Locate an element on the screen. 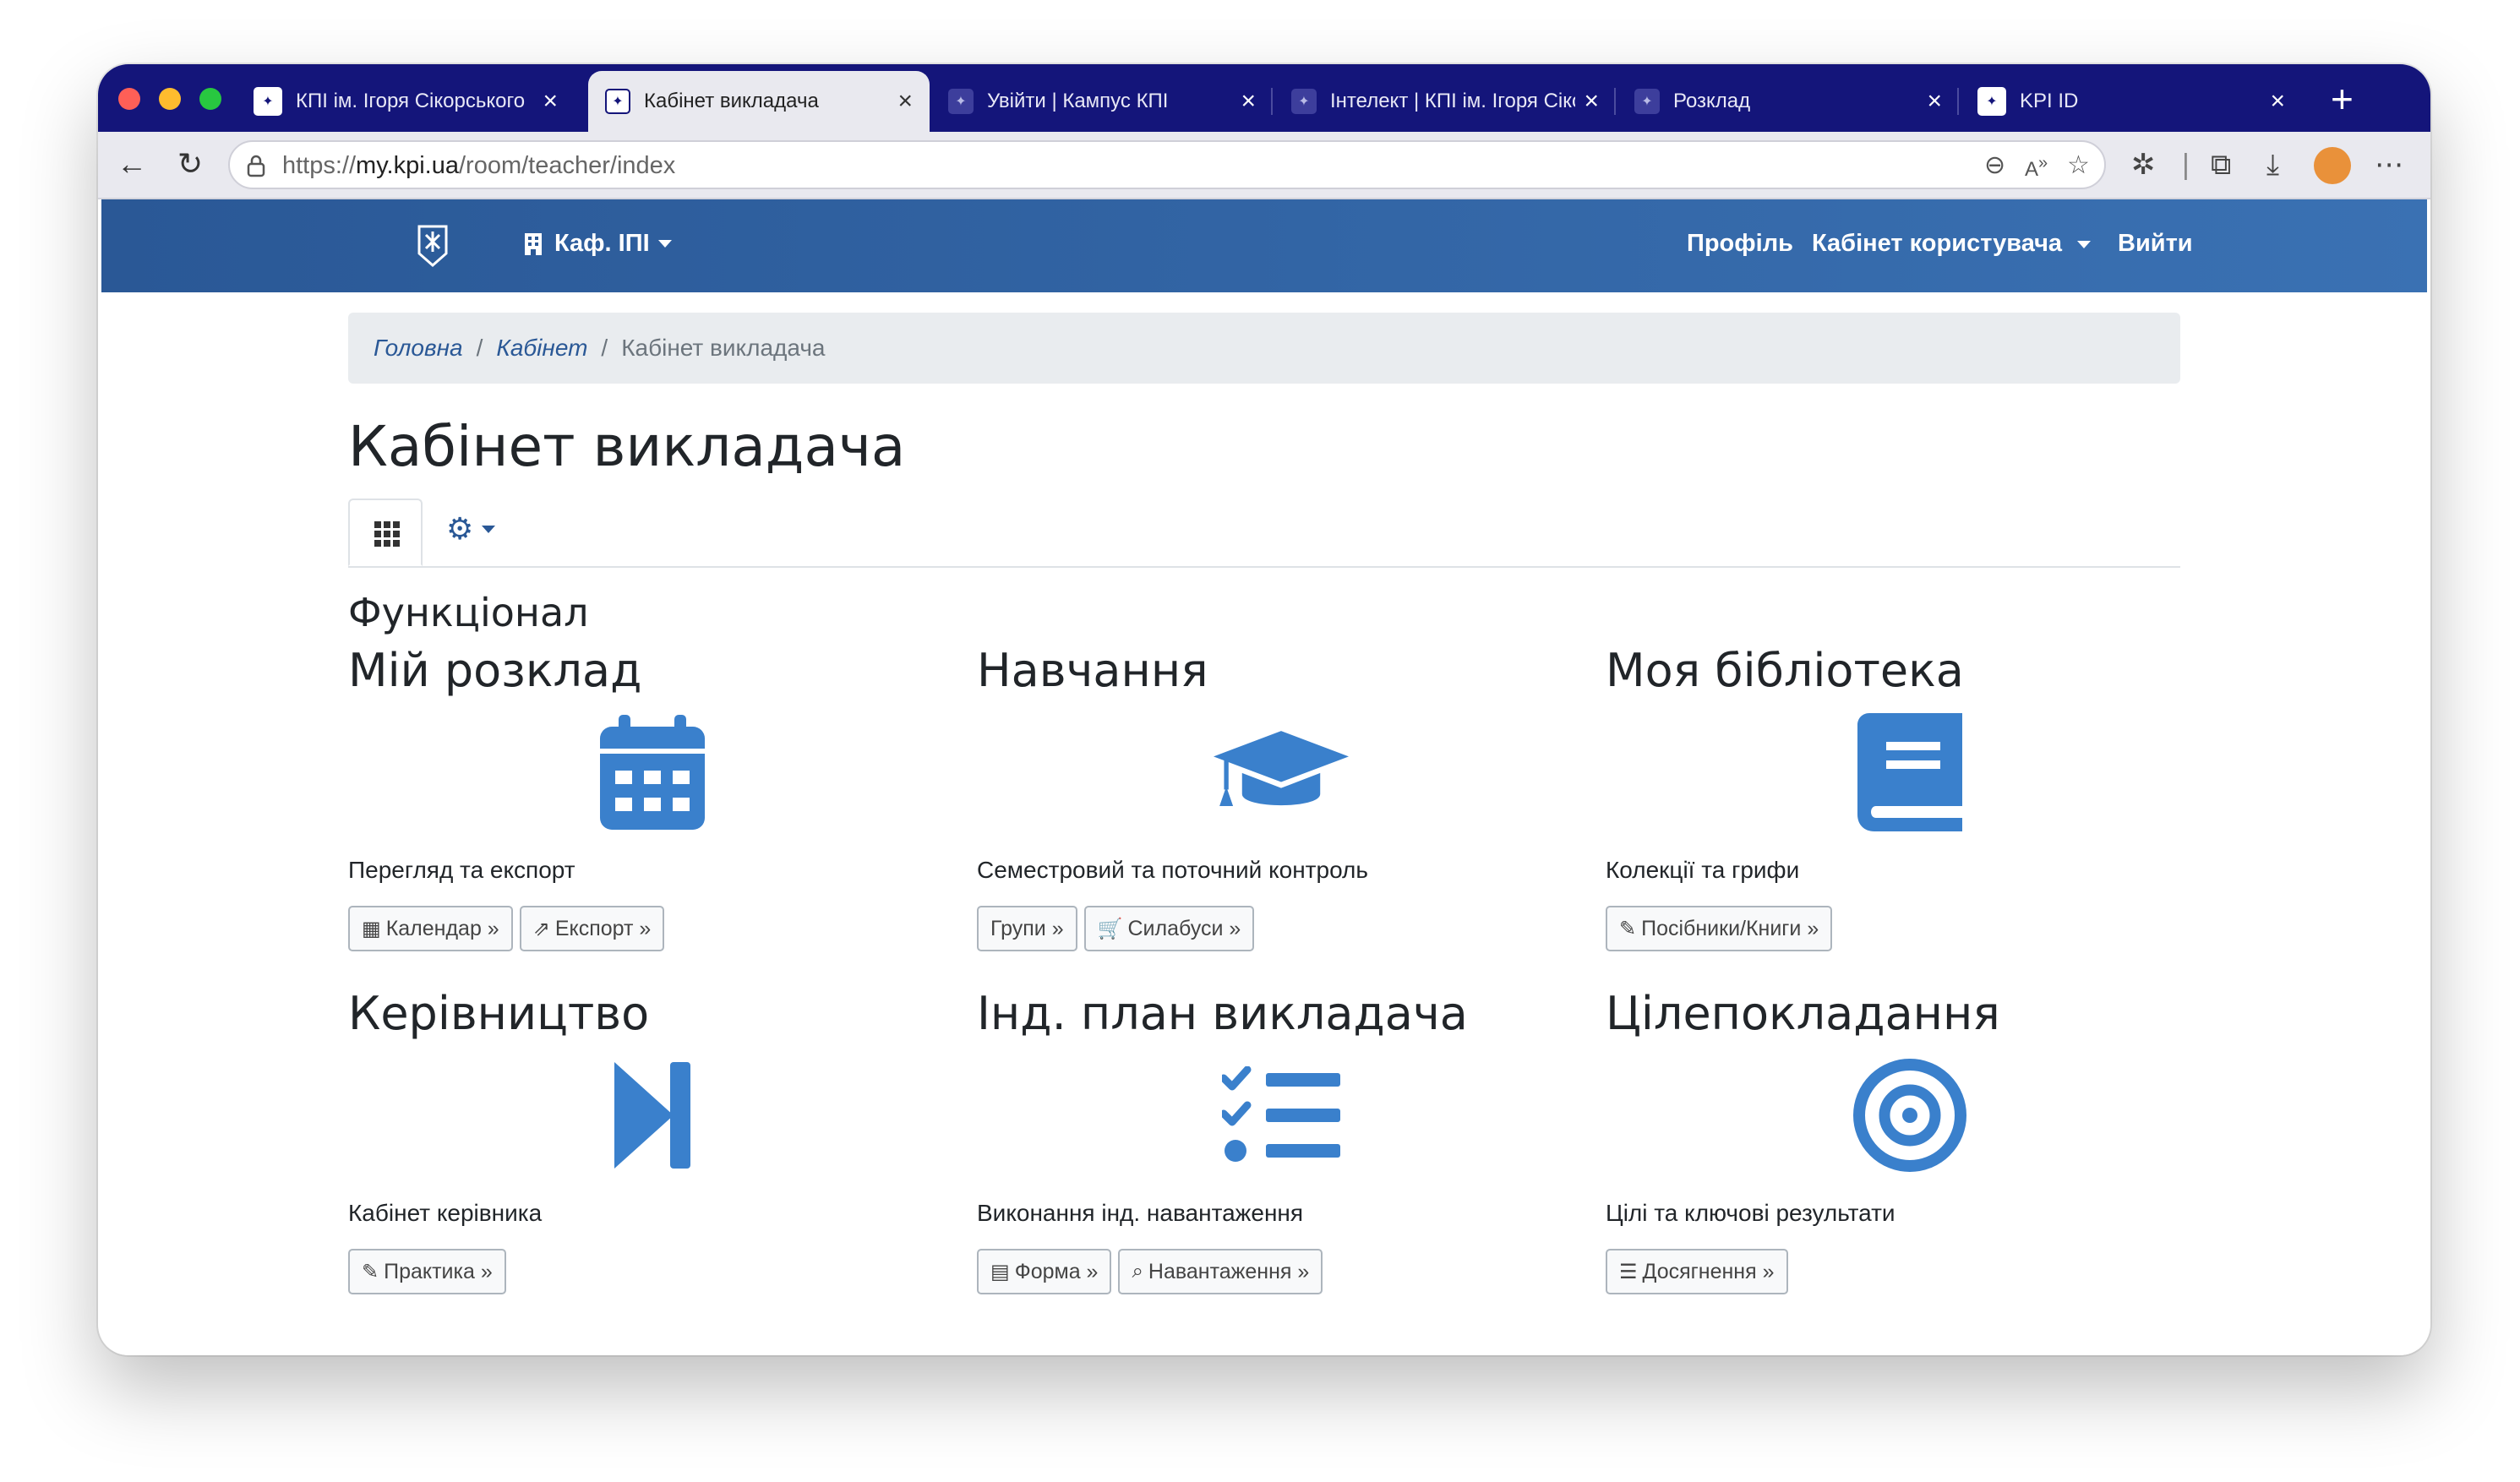 This screenshot has width=2520, height=1482. more-menu-icon: ⋯ is located at coordinates (2389, 165).